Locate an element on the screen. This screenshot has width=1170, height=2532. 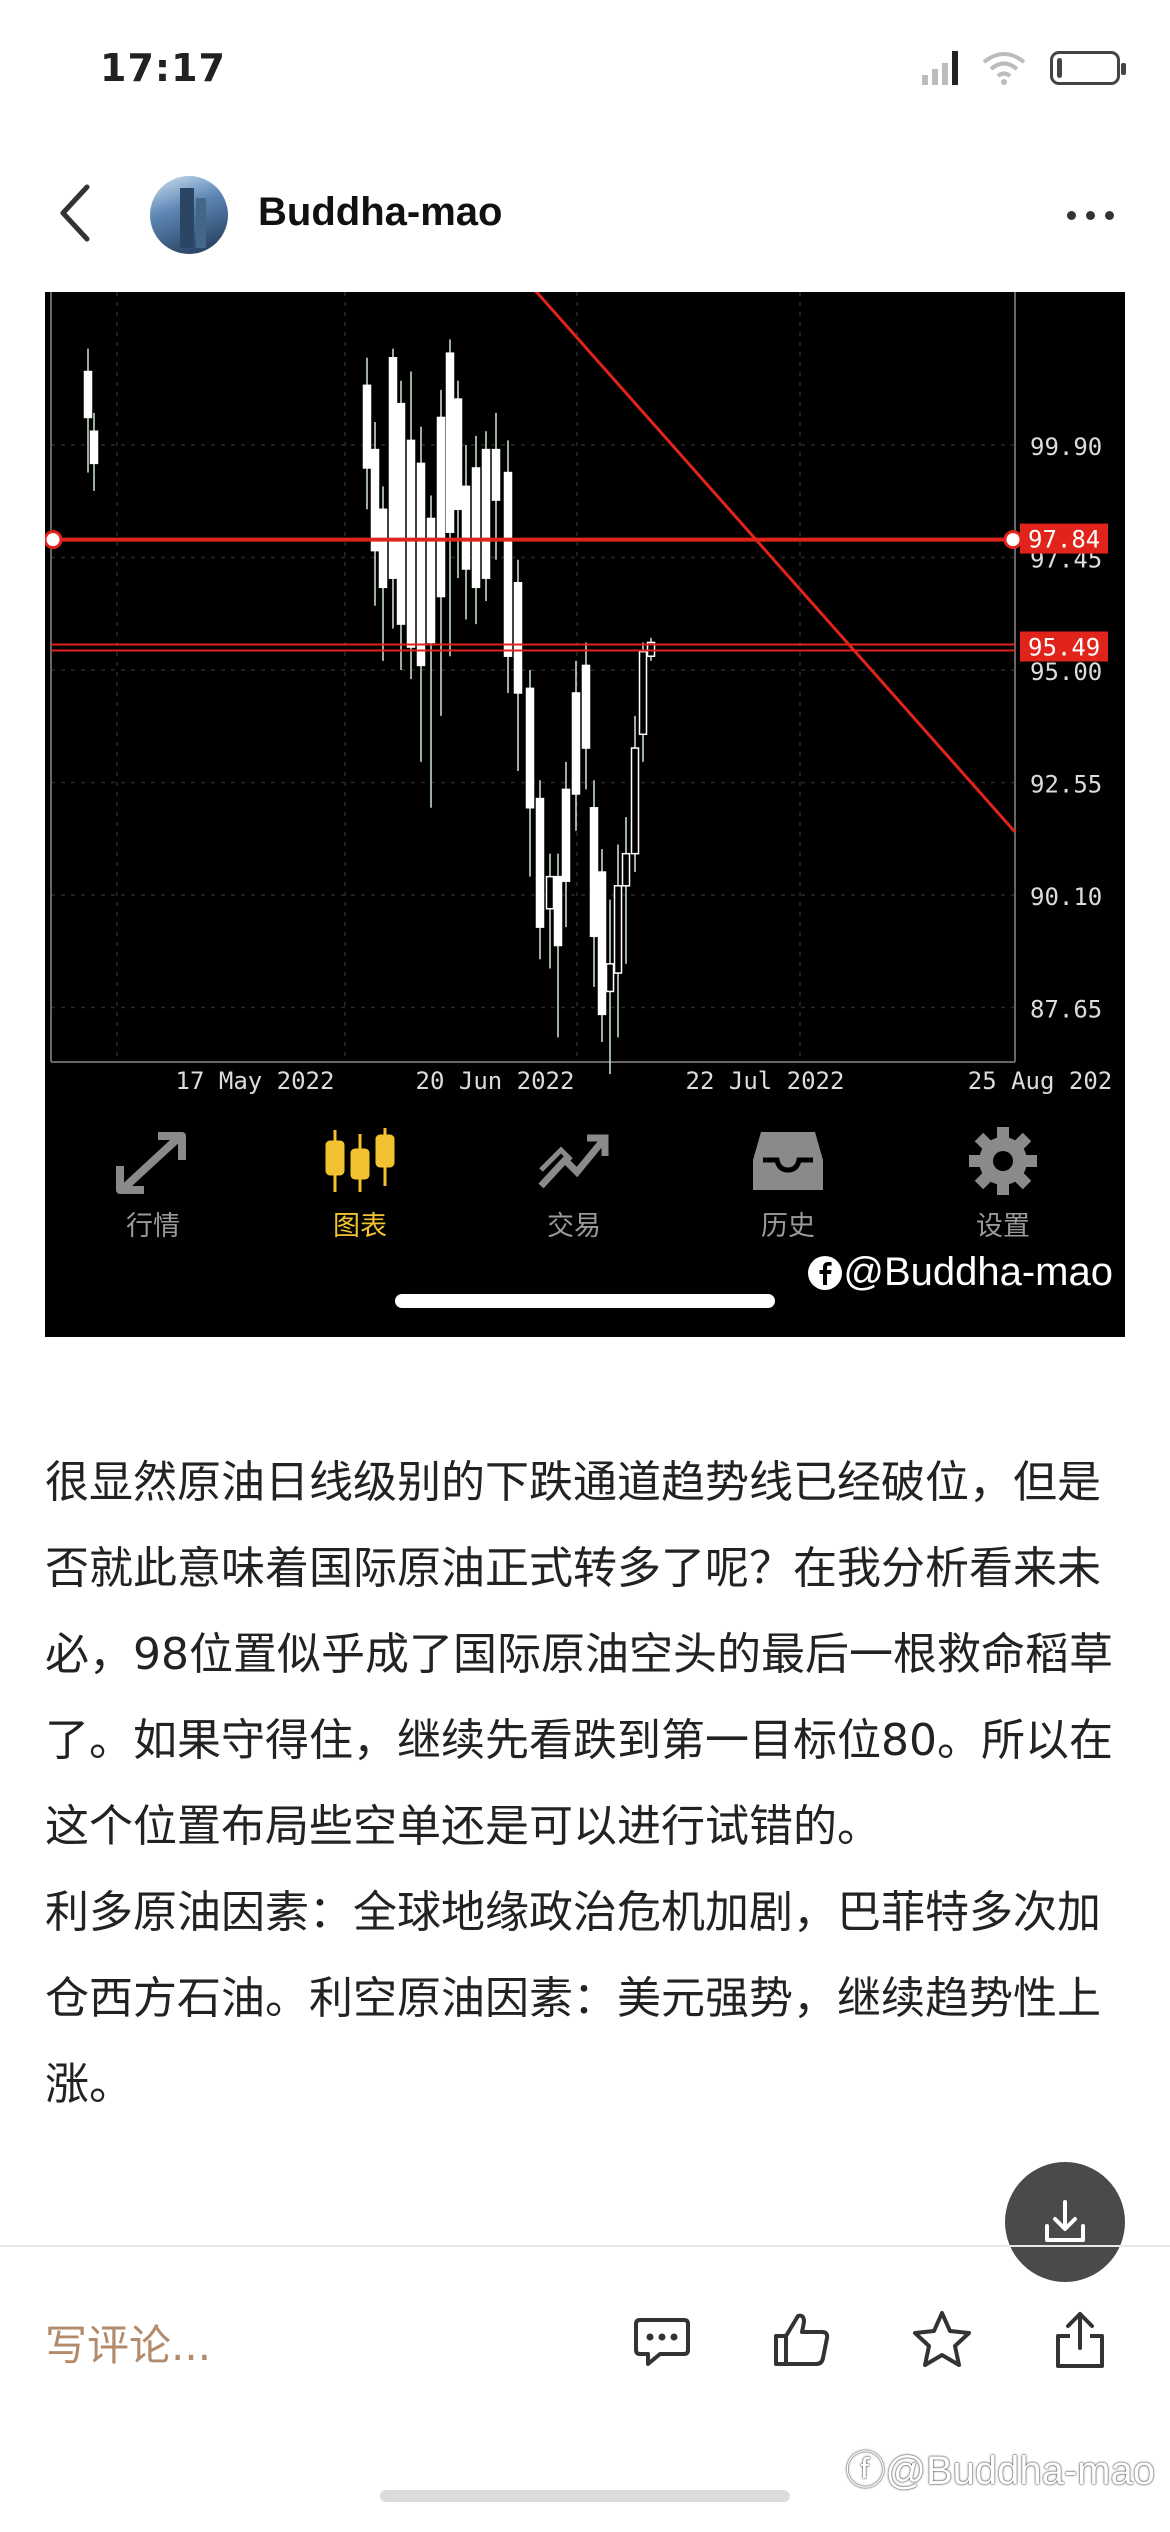
x-tick-label: 22 Jul 2022 is located at coordinates (765, 1081).